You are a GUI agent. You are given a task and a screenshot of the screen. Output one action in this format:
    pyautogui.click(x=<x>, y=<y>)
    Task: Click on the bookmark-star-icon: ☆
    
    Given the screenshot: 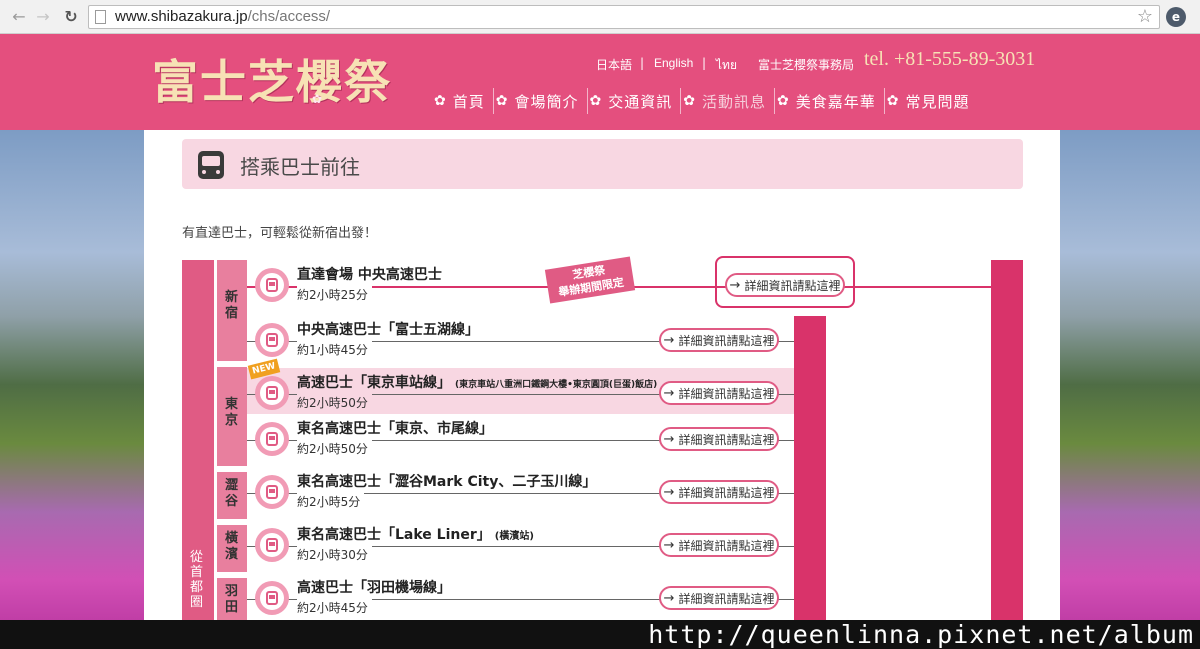 What is the action you would take?
    pyautogui.click(x=1145, y=16)
    